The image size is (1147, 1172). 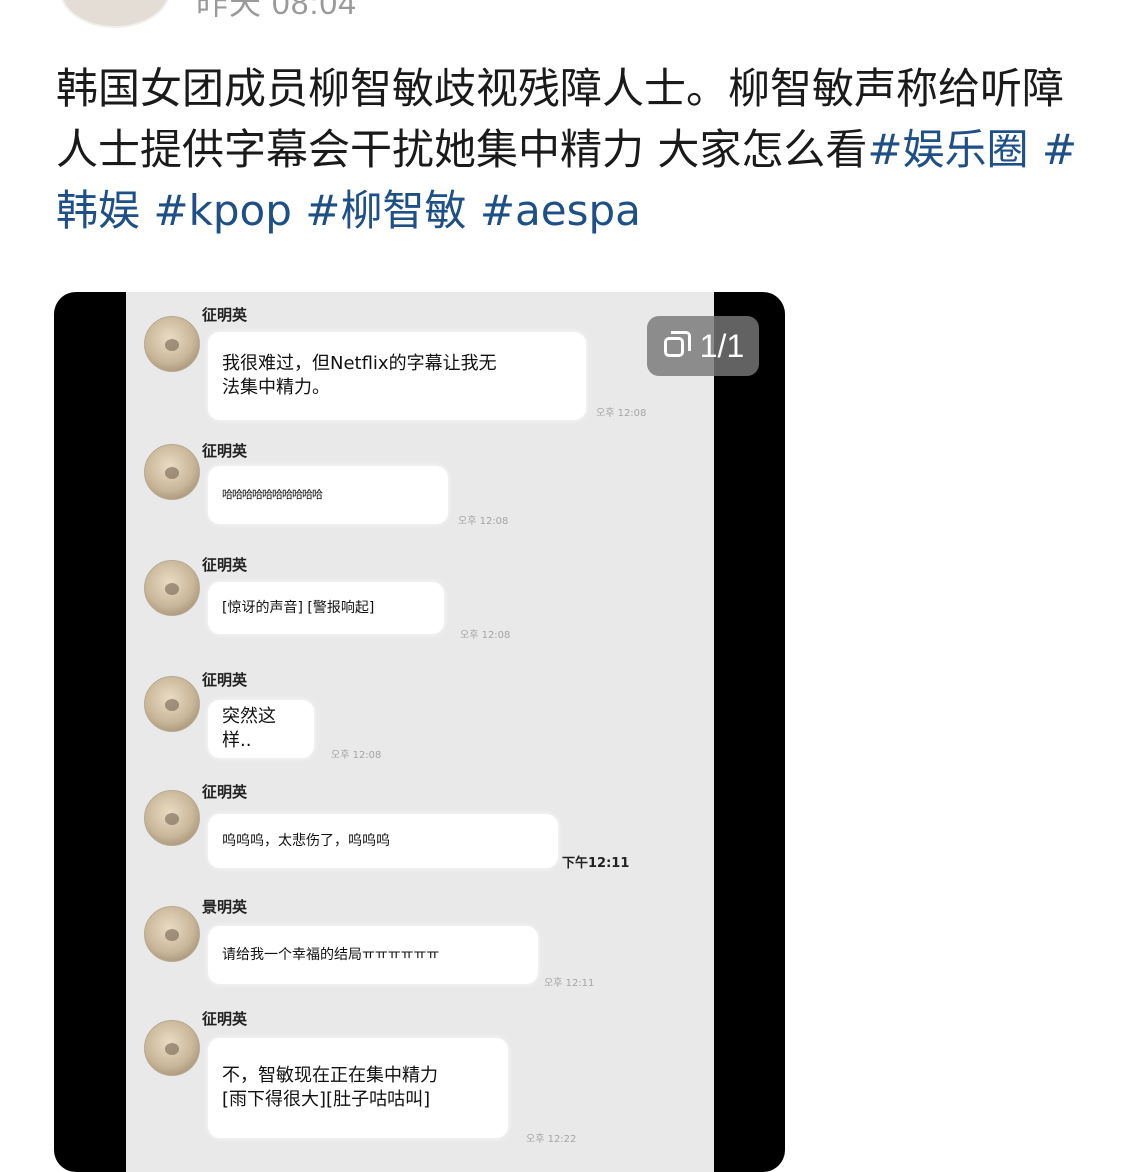 I want to click on gallery-icon, so click(x=677, y=346).